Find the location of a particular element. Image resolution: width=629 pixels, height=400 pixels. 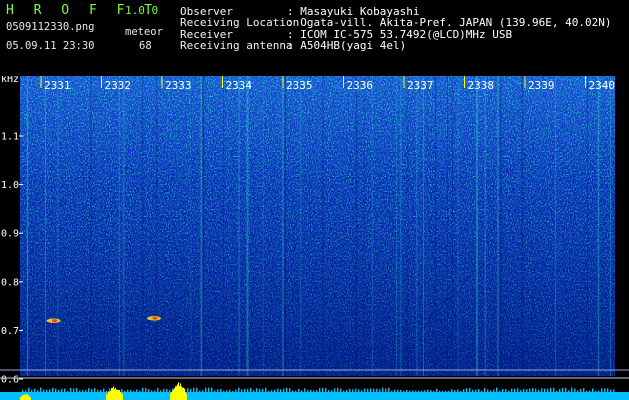

x-tick-label: 2335 is located at coordinates (299, 85).